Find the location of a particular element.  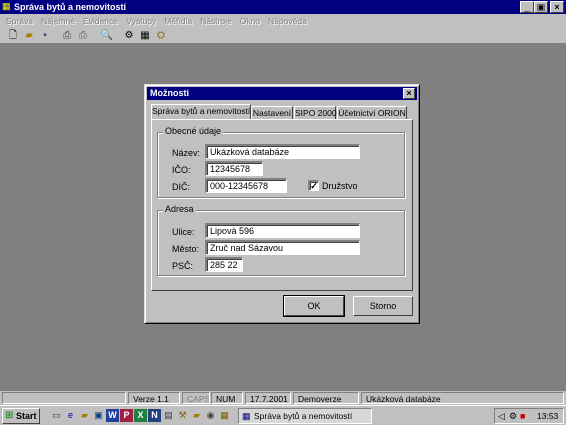

menu-item-6: Okno is located at coordinates (250, 21).